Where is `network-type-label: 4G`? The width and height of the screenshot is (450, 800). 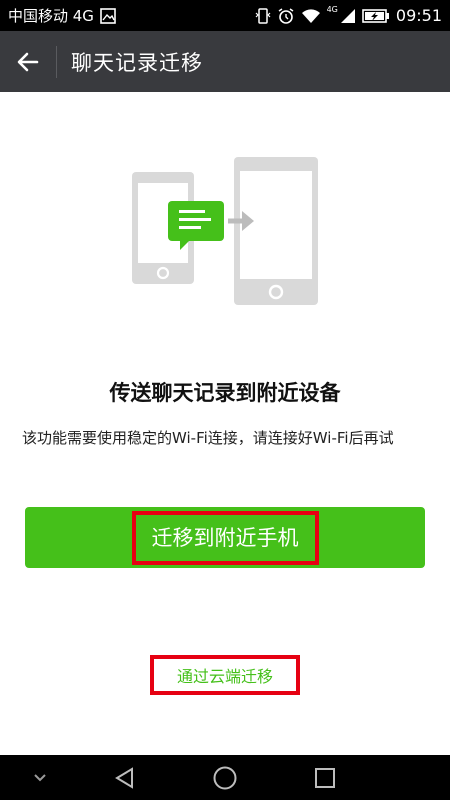
network-type-label: 4G is located at coordinates (332, 9).